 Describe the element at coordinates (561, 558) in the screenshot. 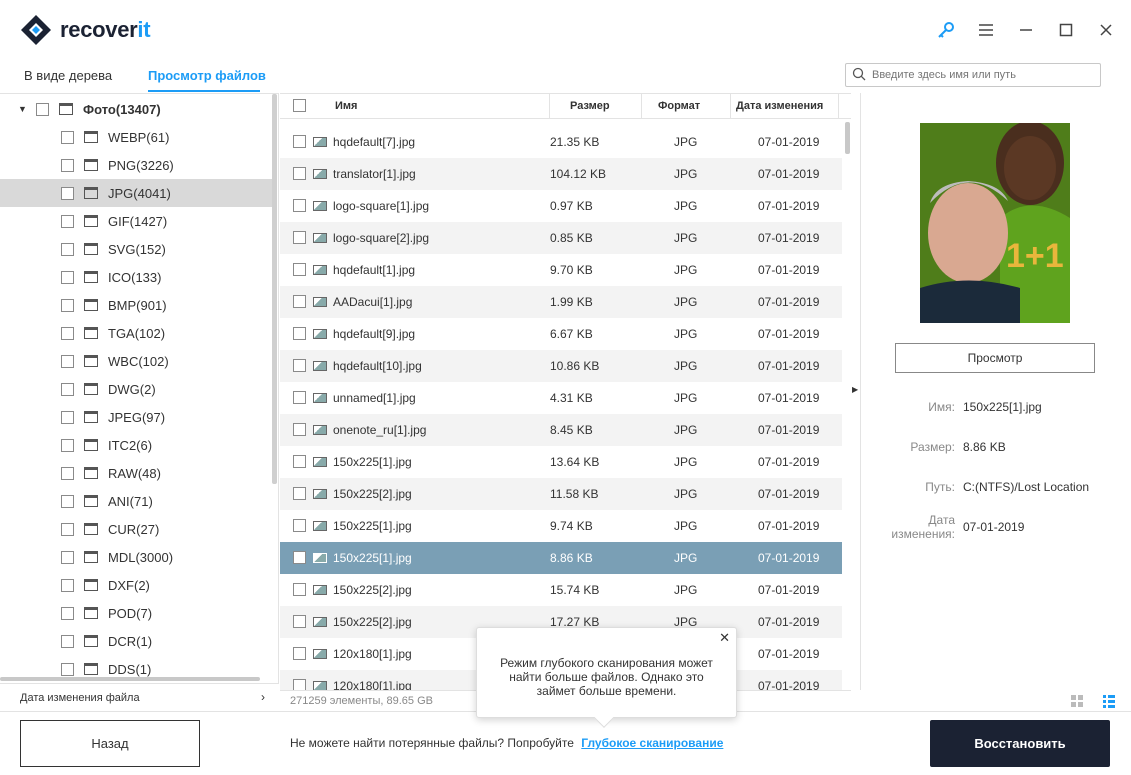

I see `file-row: 150x225[1].jpg 8.86 KB JPG 07-01-2019` at that location.